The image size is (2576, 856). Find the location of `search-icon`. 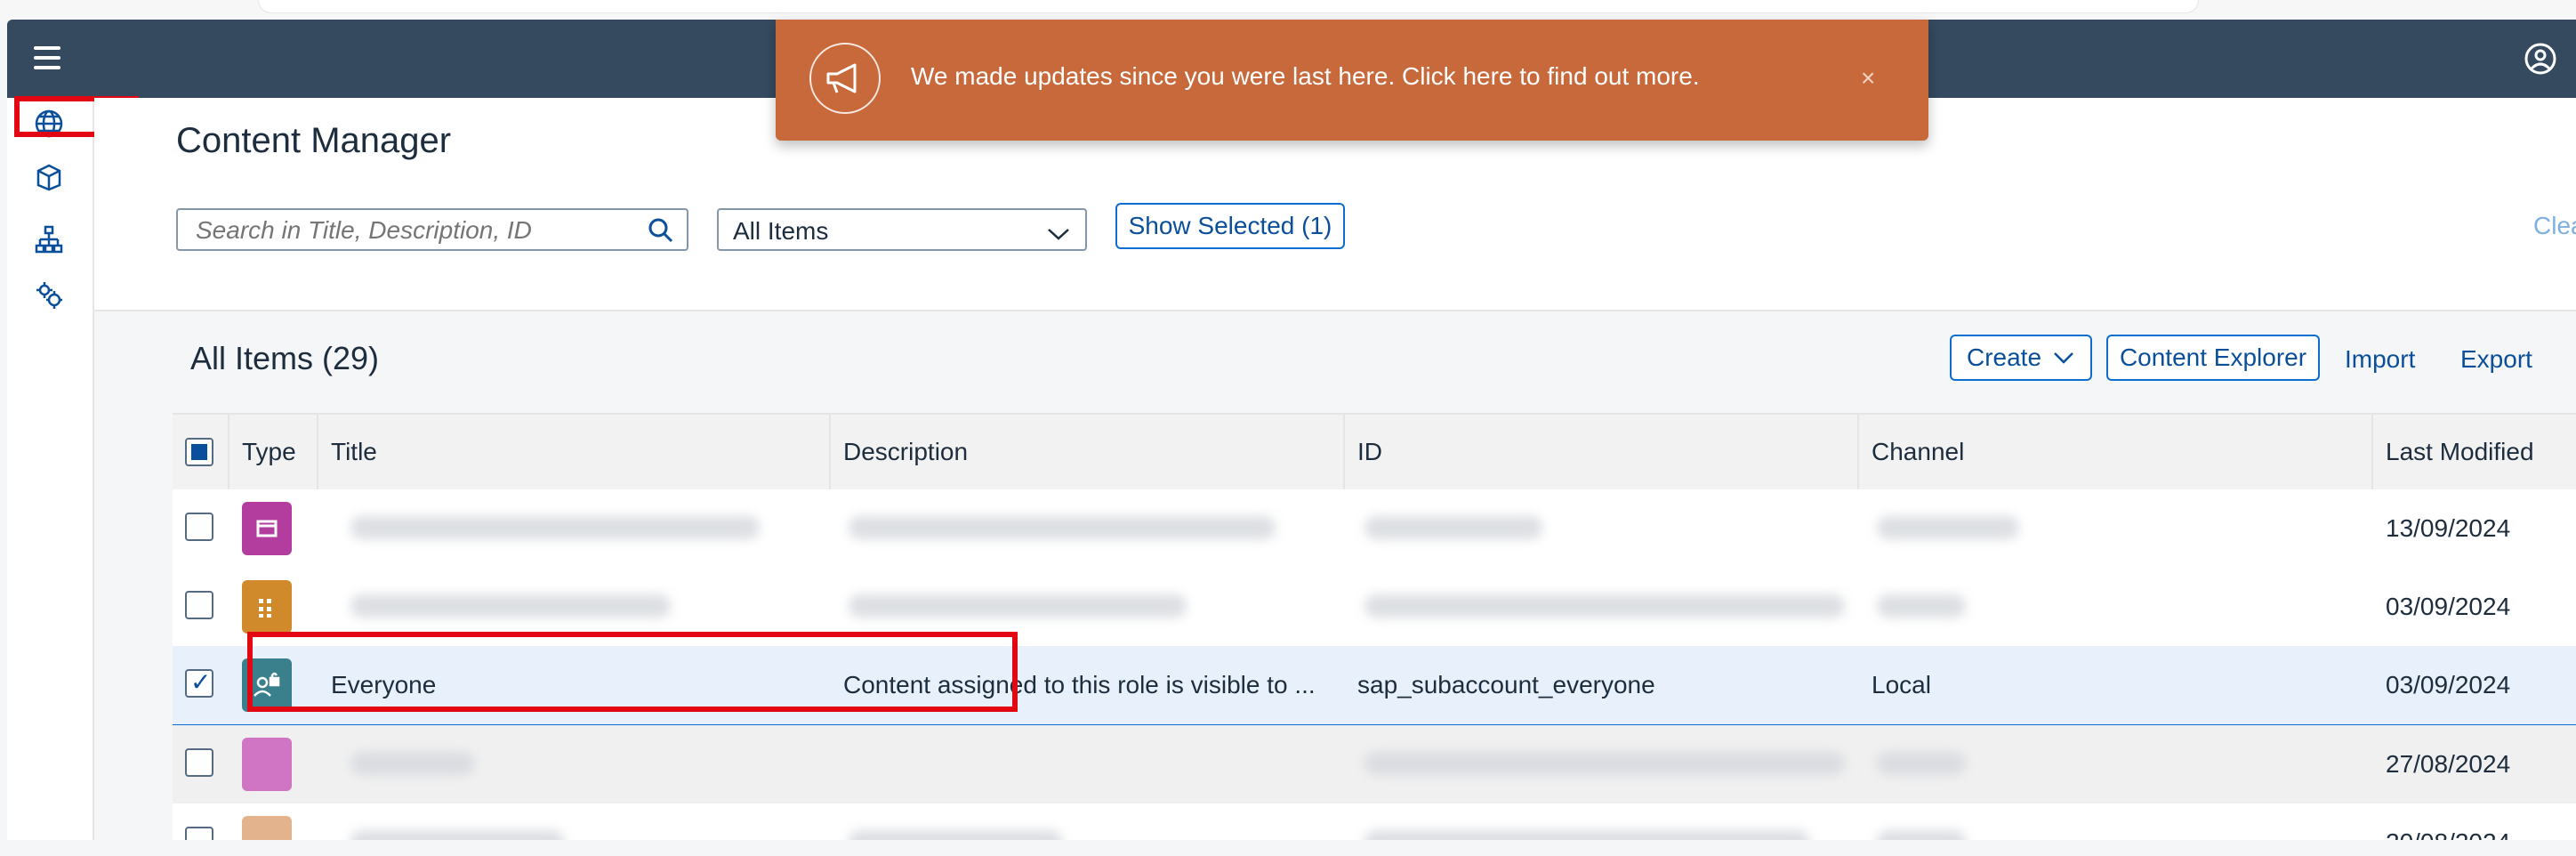

search-icon is located at coordinates (661, 233).